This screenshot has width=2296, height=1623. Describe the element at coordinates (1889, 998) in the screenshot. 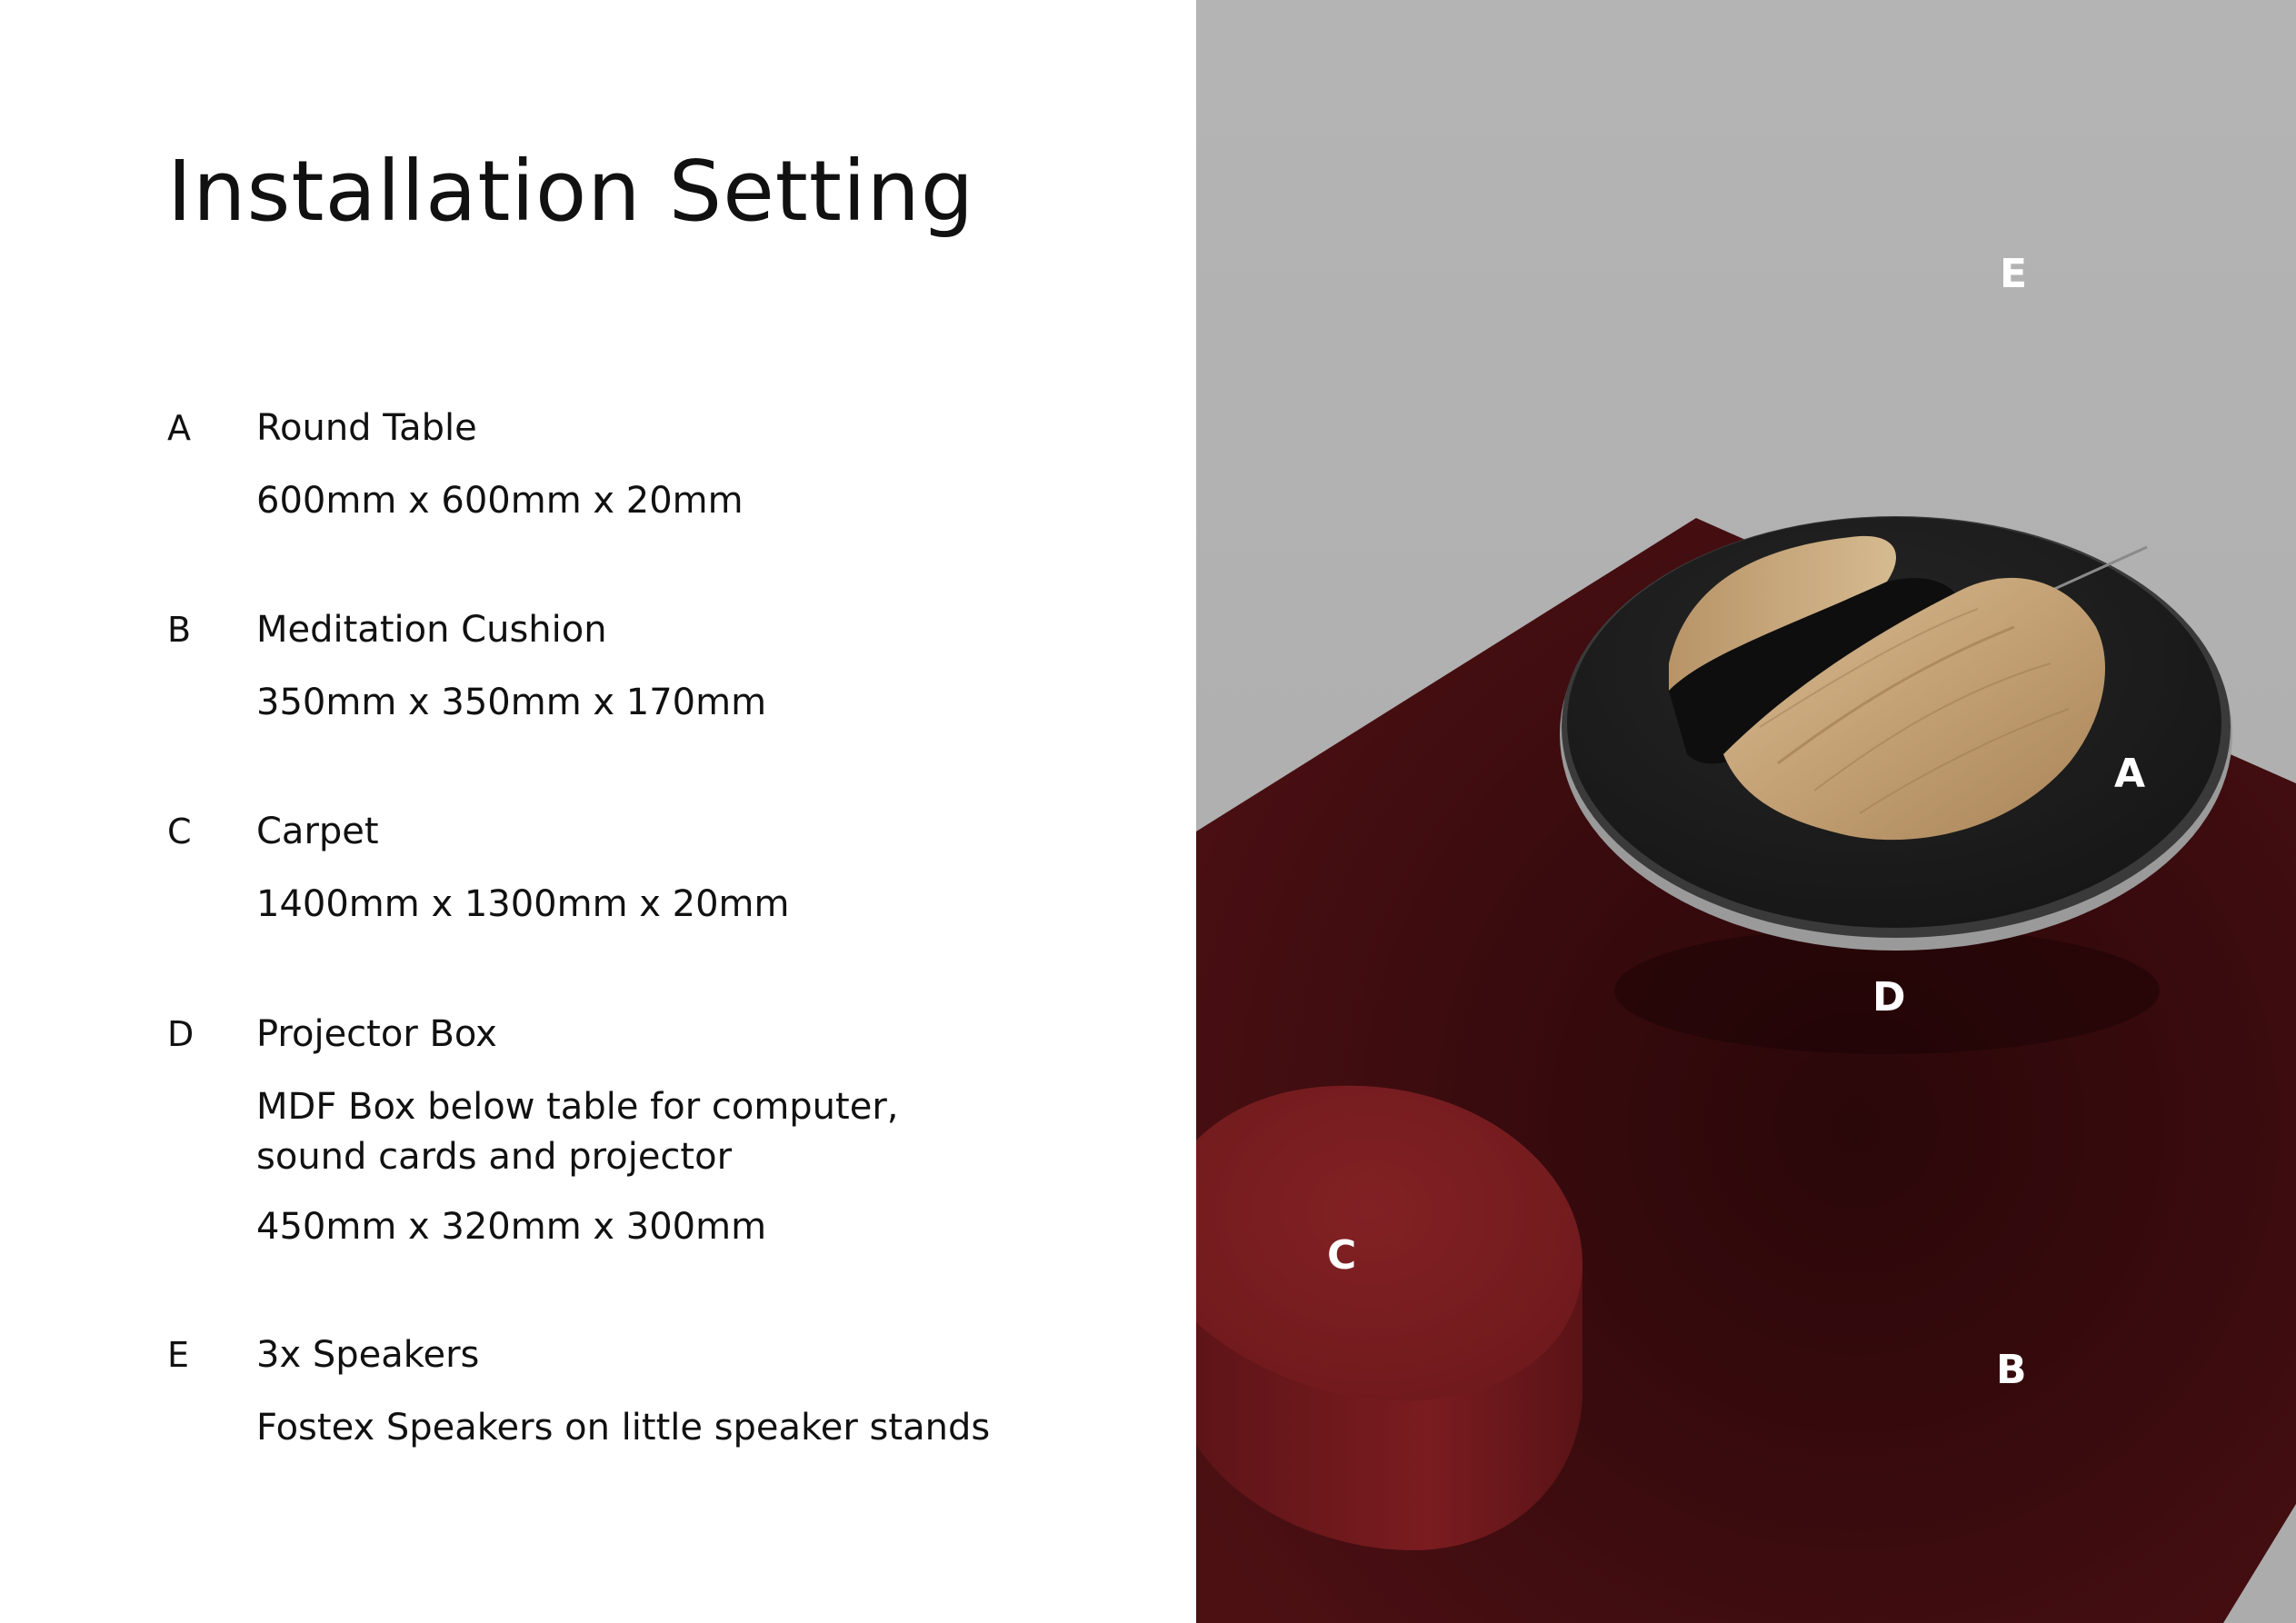

I see `callout-d: D` at that location.